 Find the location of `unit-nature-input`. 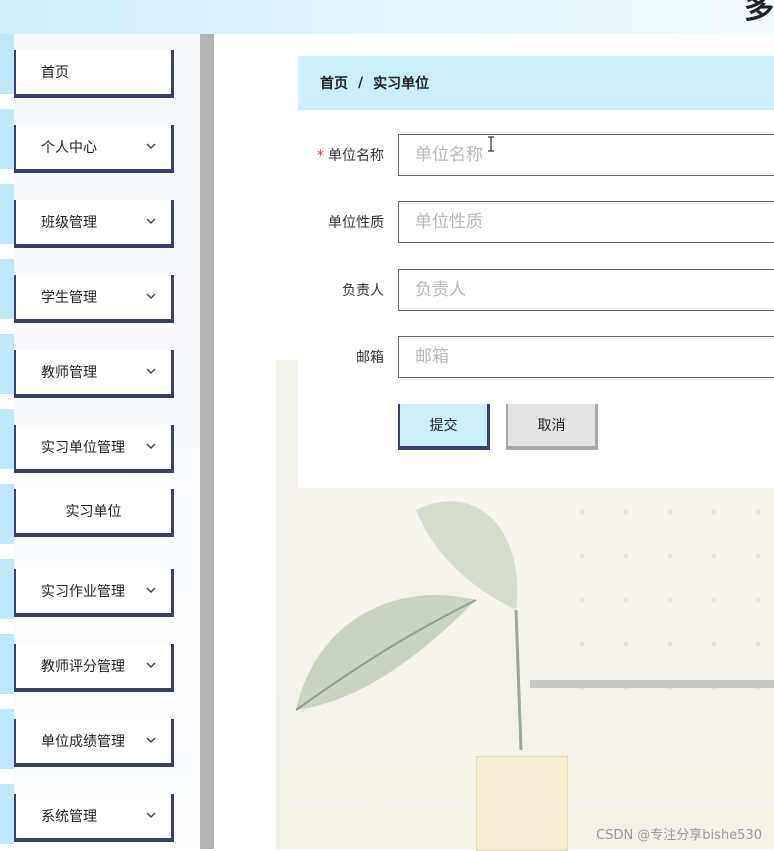

unit-nature-input is located at coordinates (586, 222).